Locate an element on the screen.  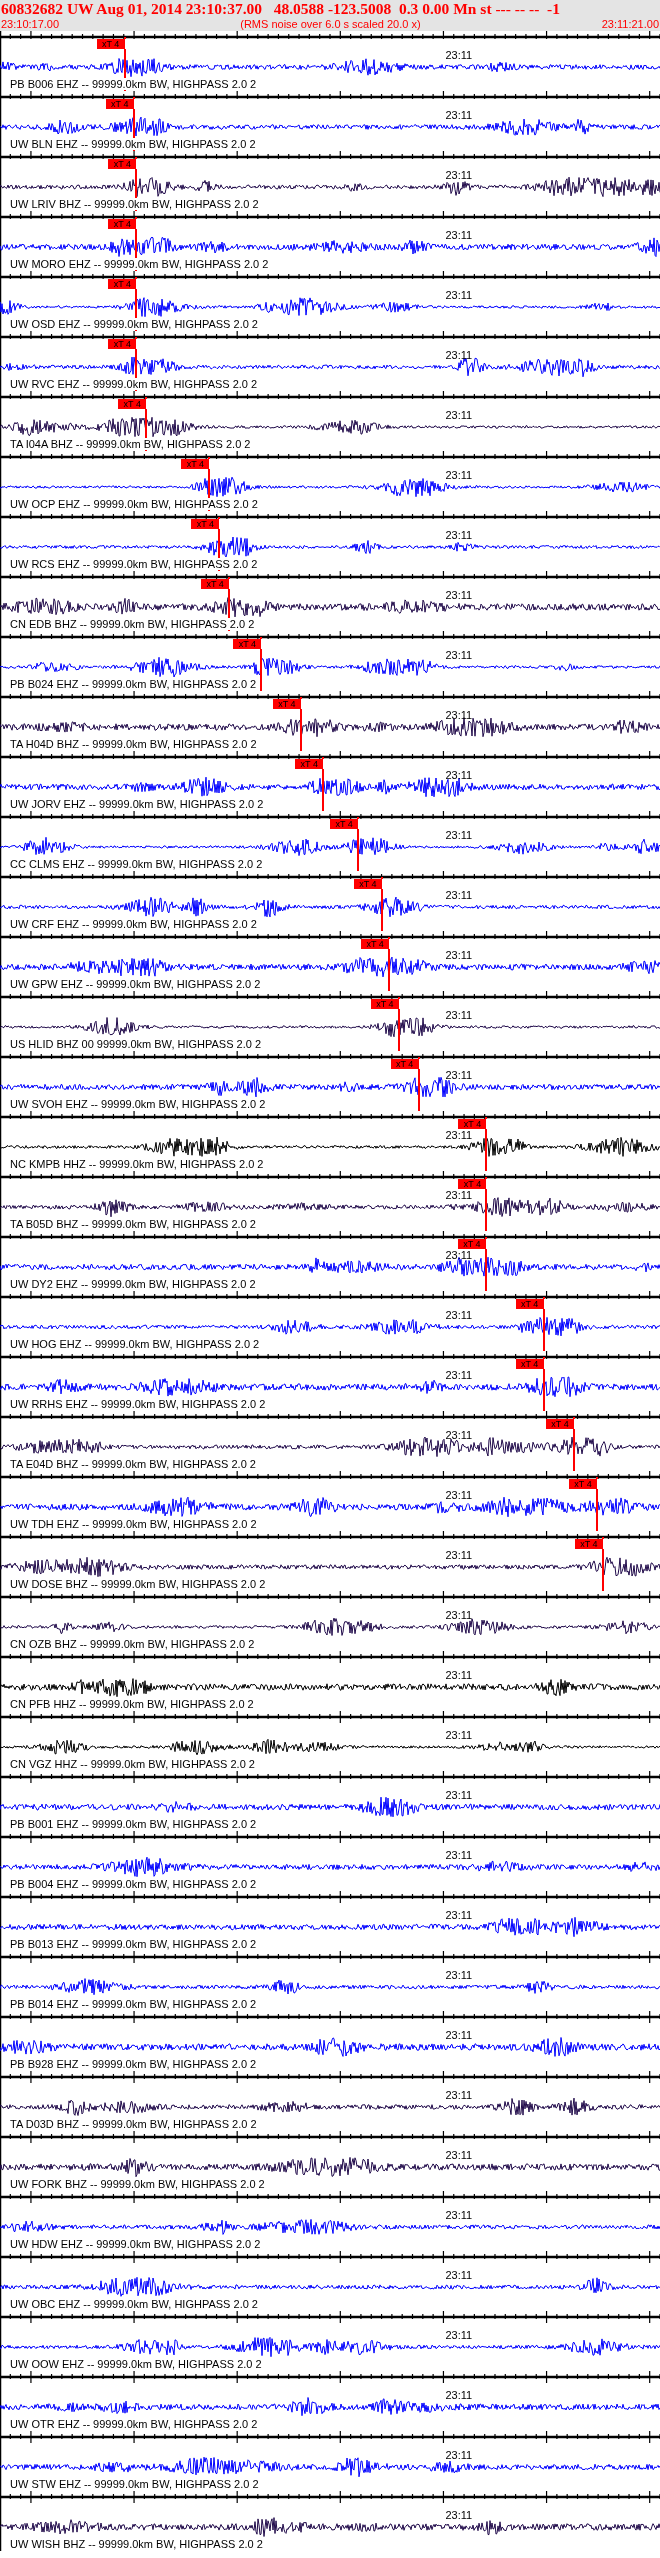
channel-label: CC CLMS EHZ -- 99999.0km BW, HIGHPASS 2.0 2 is located at coordinates (136, 864).